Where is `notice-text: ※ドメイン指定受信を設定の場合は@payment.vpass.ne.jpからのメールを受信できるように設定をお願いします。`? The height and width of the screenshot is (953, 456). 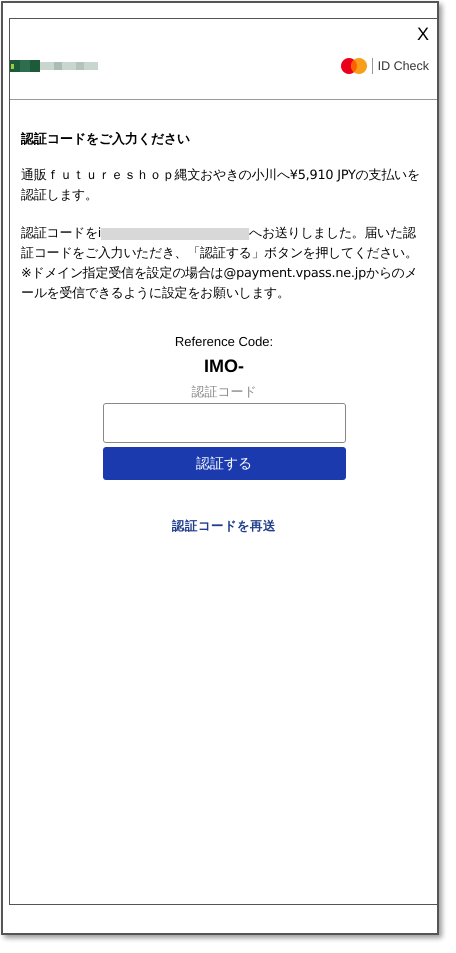
notice-text: ※ドメイン指定受信を設定の場合は@payment.vpass.ne.jpからのメールを受信できるように設定をお願いします。 is located at coordinates (219, 284).